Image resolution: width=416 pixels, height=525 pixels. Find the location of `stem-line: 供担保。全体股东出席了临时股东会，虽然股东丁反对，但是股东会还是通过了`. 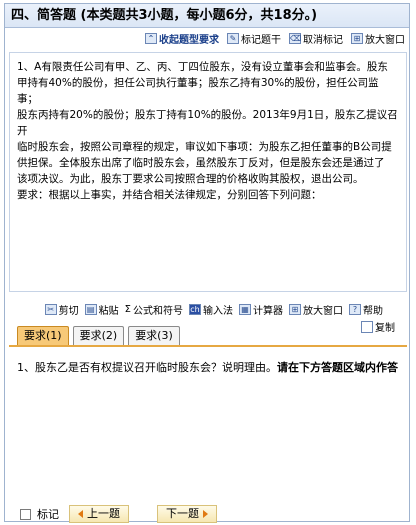

stem-line: 供担保。全体股东出席了临时股东会，虽然股东丁反对，但是股东会还是通过了 is located at coordinates (201, 163).